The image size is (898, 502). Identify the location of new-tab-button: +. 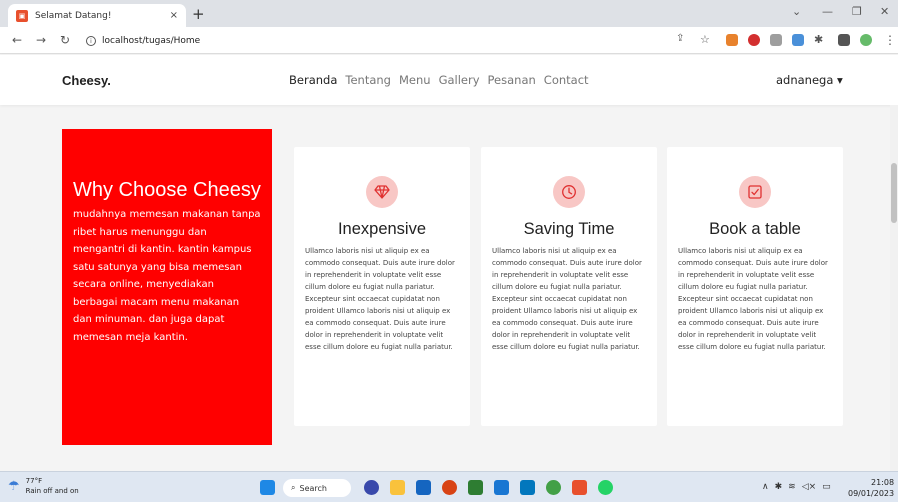
(198, 14).